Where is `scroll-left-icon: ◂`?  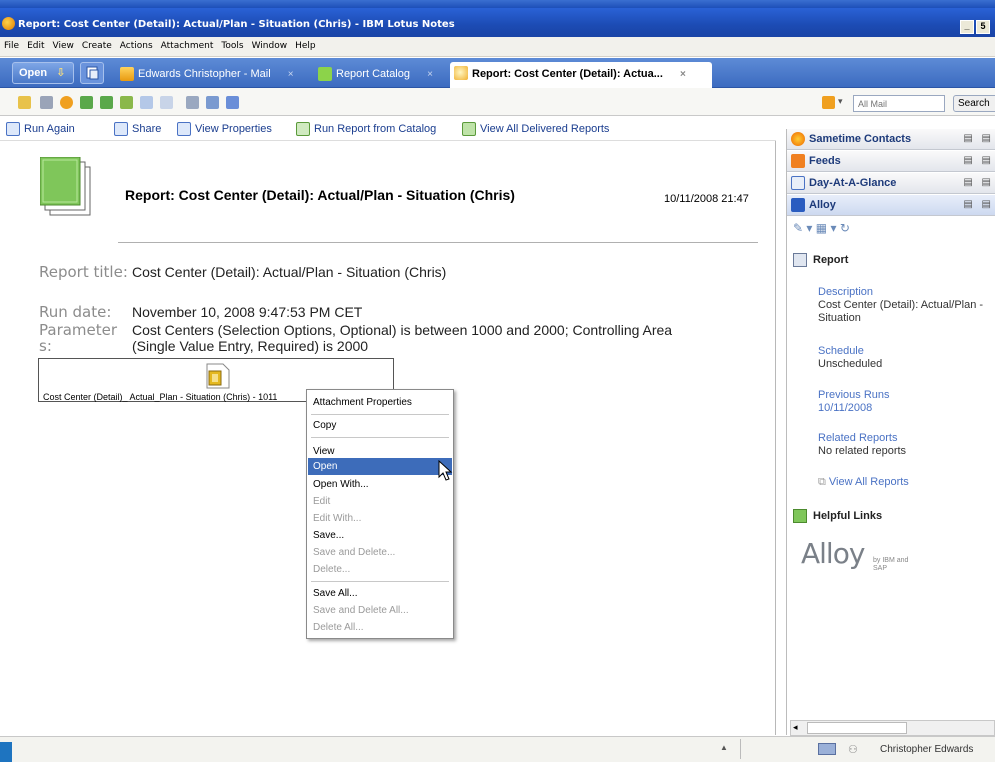 scroll-left-icon: ◂ is located at coordinates (795, 727).